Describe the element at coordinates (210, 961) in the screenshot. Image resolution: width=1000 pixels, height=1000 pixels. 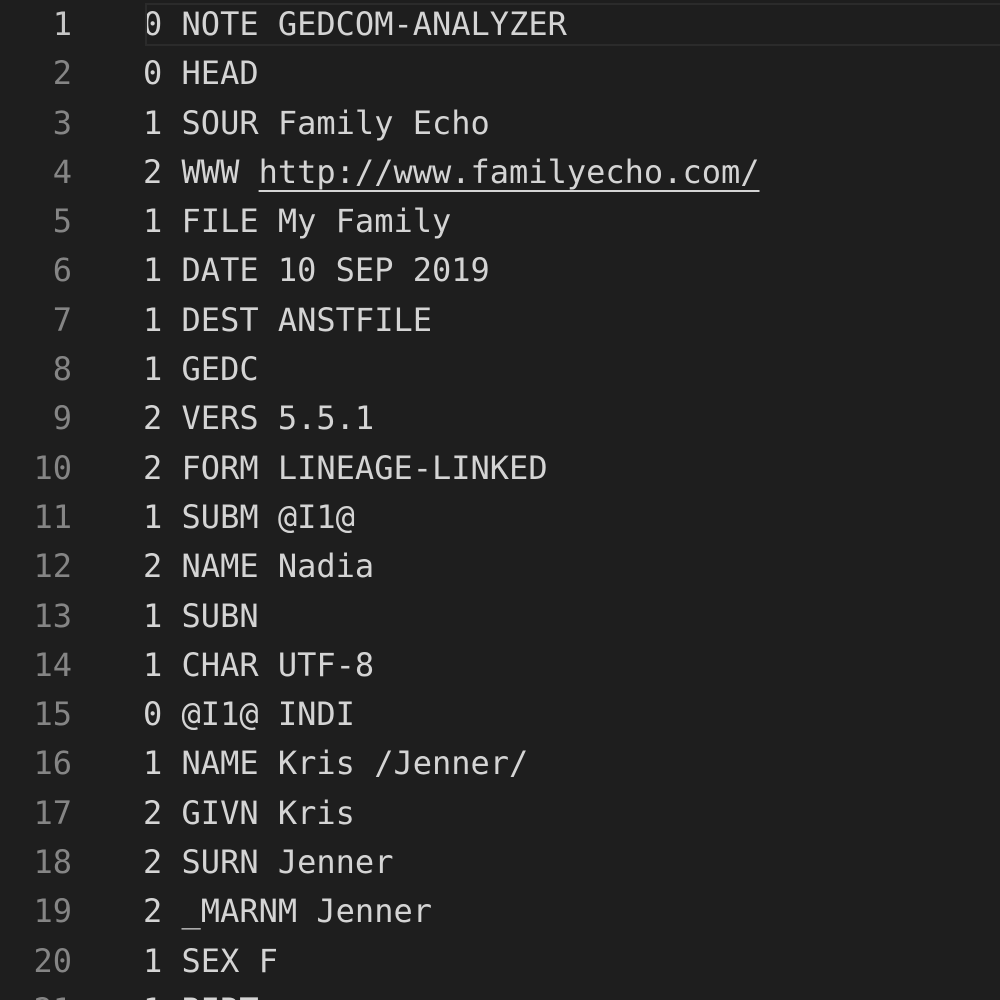
I see `line-text: 1 SEX F` at that location.